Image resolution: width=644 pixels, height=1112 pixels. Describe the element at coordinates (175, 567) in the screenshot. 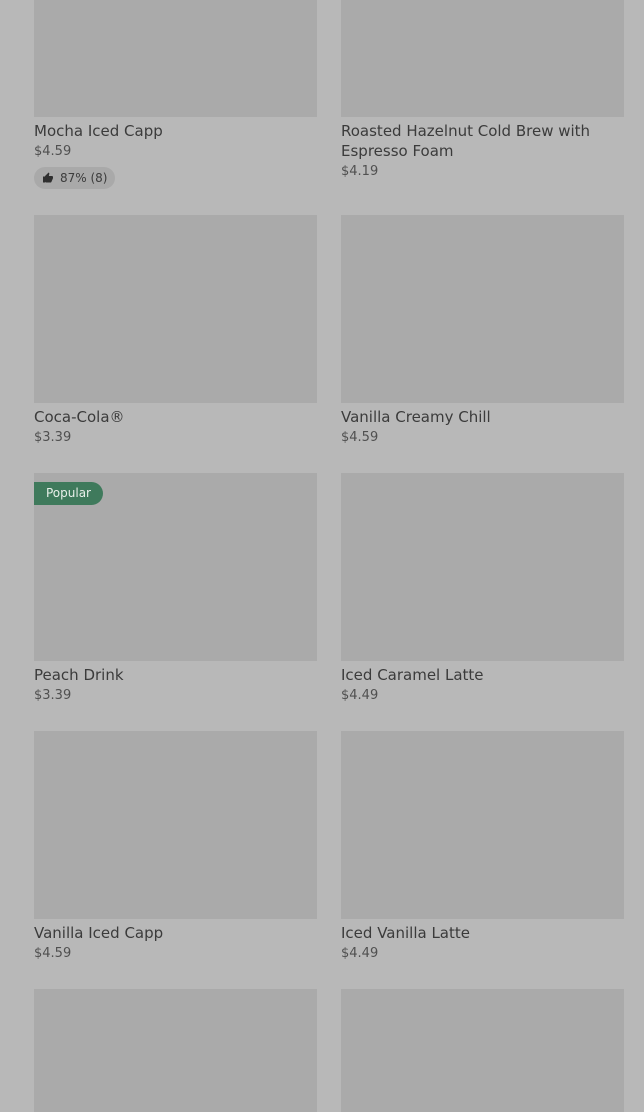

I see `product-image: Popular` at that location.